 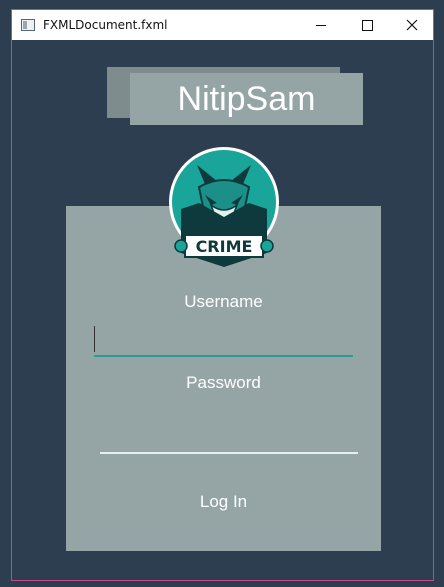 I want to click on login-button: Log In, so click(x=223, y=502).